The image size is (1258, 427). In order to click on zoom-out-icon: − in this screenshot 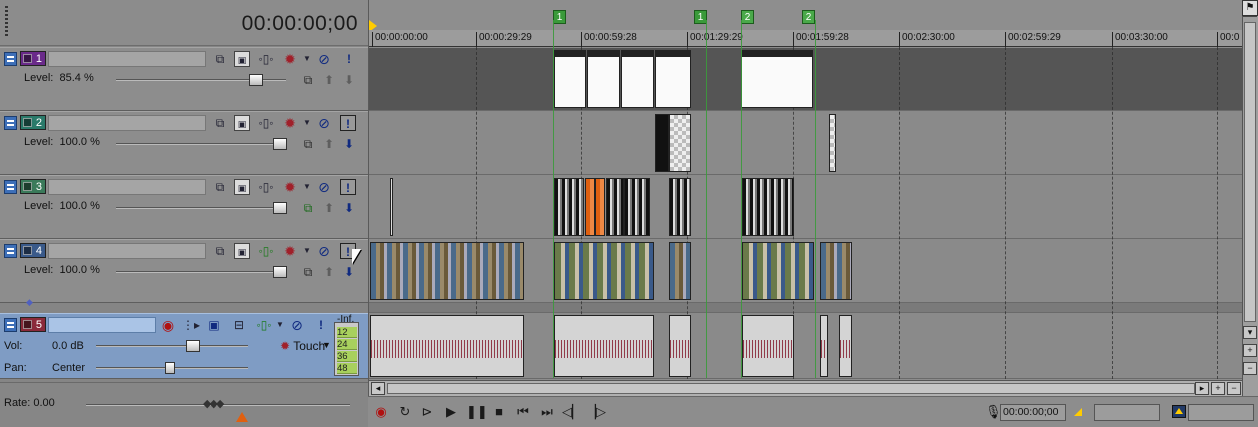, I will do `click(1234, 388)`.